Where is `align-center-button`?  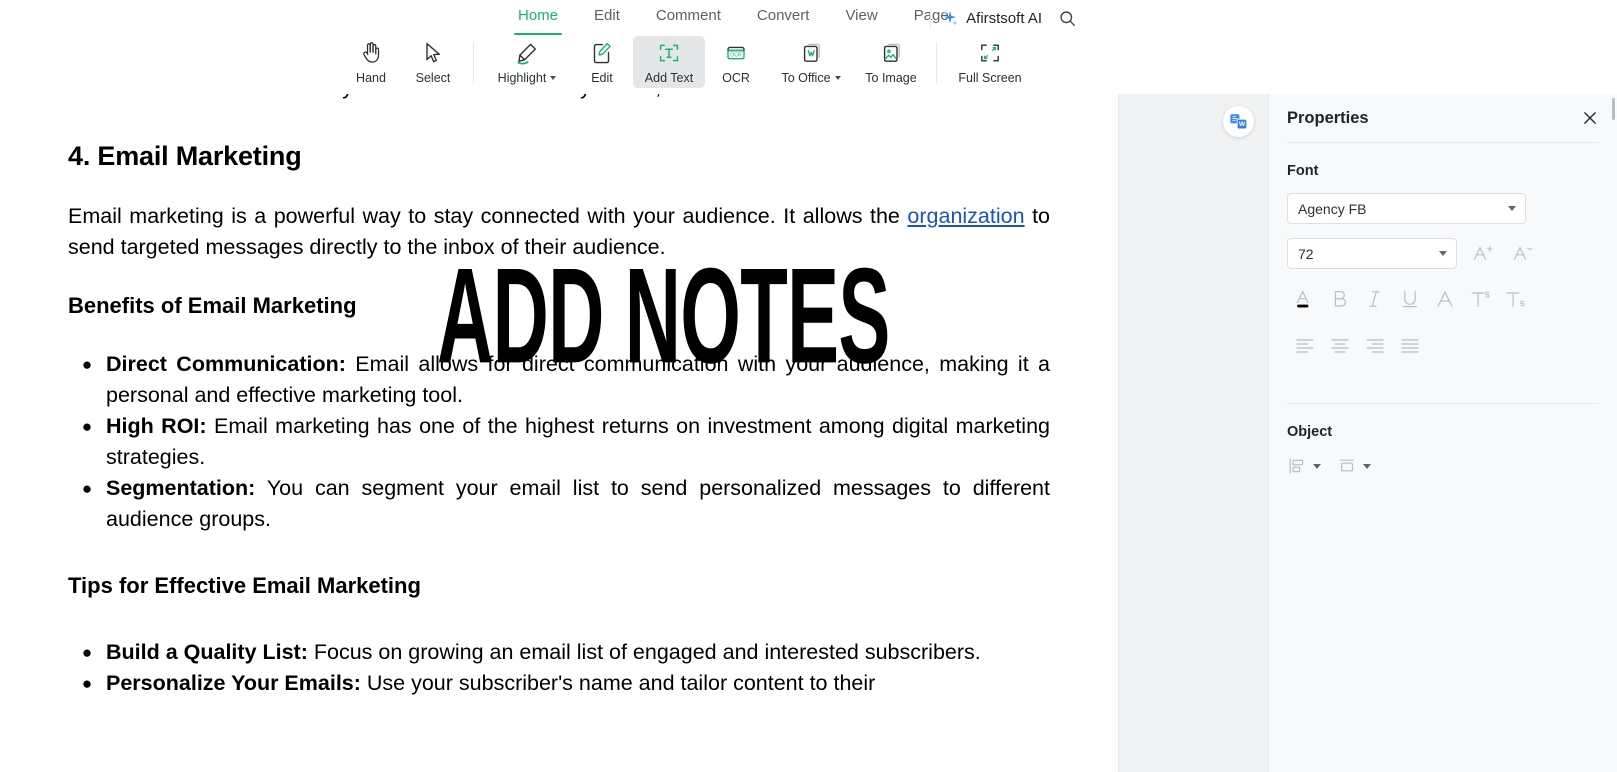
align-center-button is located at coordinates (1339, 345).